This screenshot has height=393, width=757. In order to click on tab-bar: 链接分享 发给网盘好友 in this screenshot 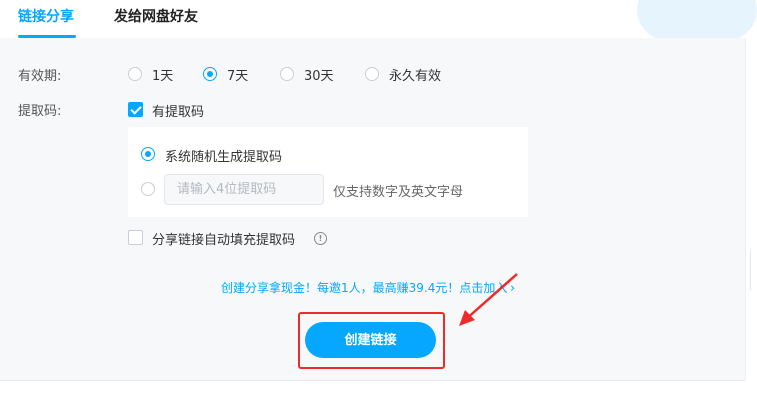, I will do `click(378, 20)`.